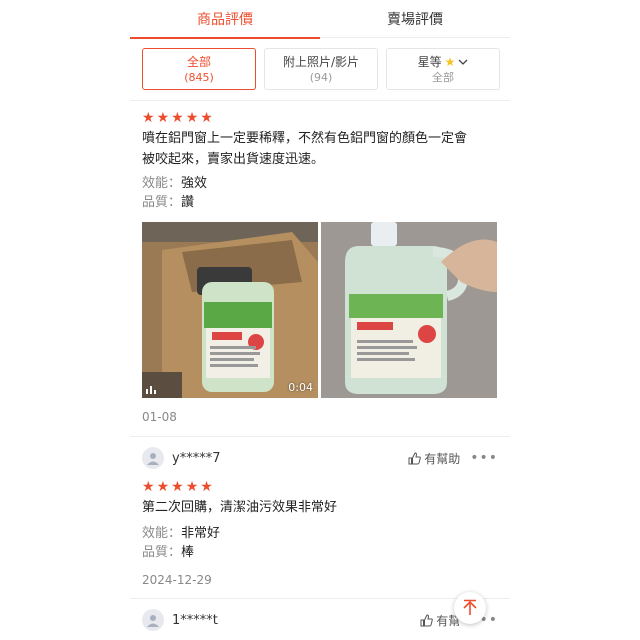  I want to click on review-1-video-thumbnail: 0:04, so click(230, 310).